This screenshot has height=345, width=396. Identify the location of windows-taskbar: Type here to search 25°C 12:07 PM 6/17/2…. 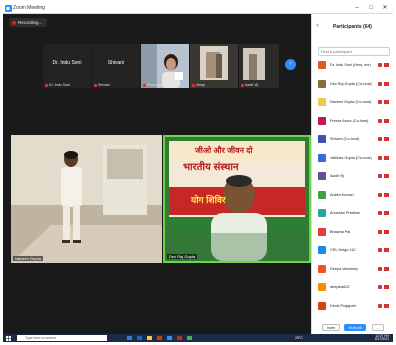
(198, 338).